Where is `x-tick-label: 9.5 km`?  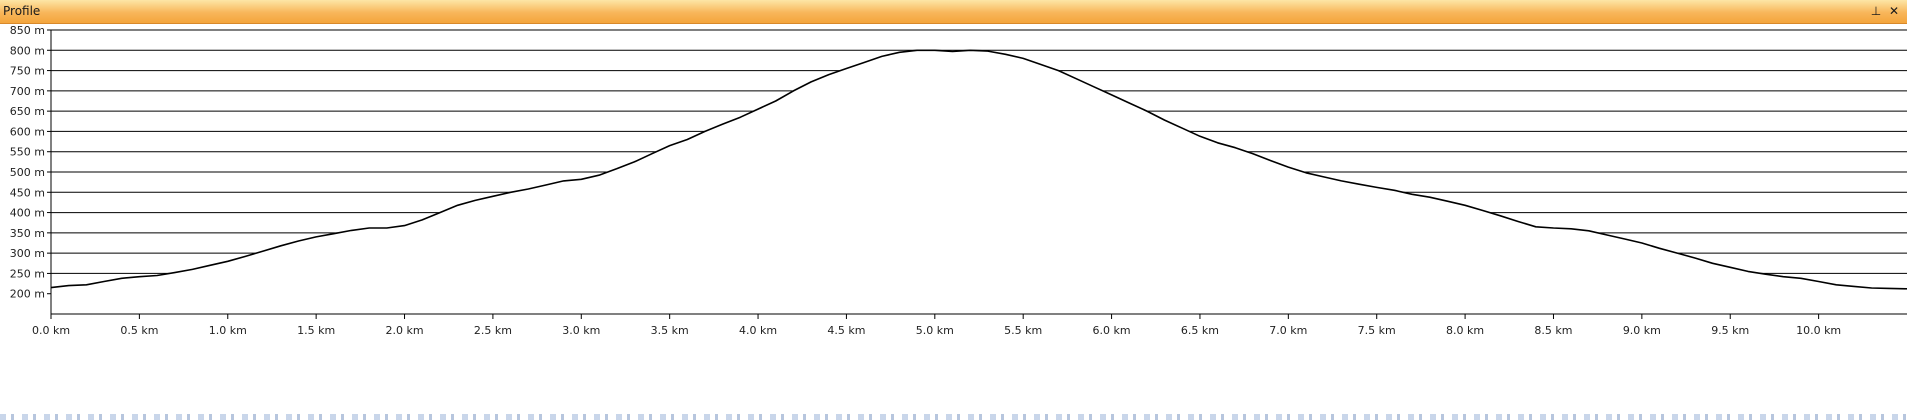 x-tick-label: 9.5 km is located at coordinates (1730, 330).